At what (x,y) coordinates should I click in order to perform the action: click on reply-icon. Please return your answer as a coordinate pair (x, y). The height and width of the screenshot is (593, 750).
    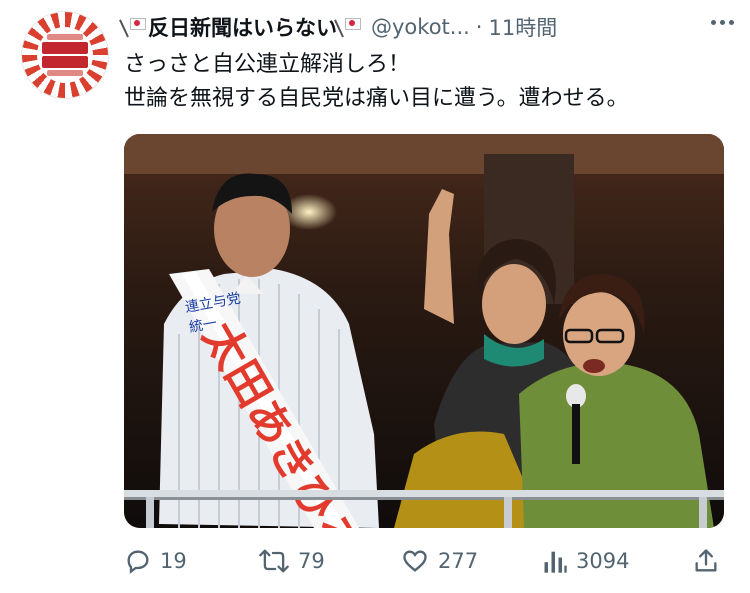
    Looking at the image, I should click on (138, 562).